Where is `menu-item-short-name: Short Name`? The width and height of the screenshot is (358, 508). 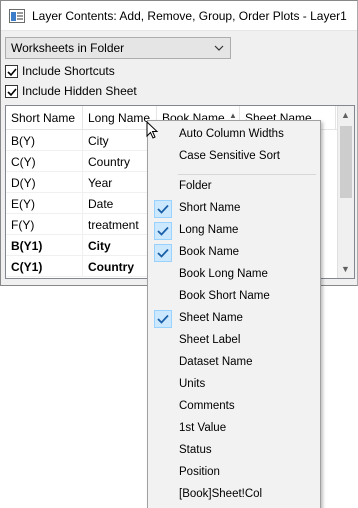
menu-item-short-name: Short Name is located at coordinates (234, 209).